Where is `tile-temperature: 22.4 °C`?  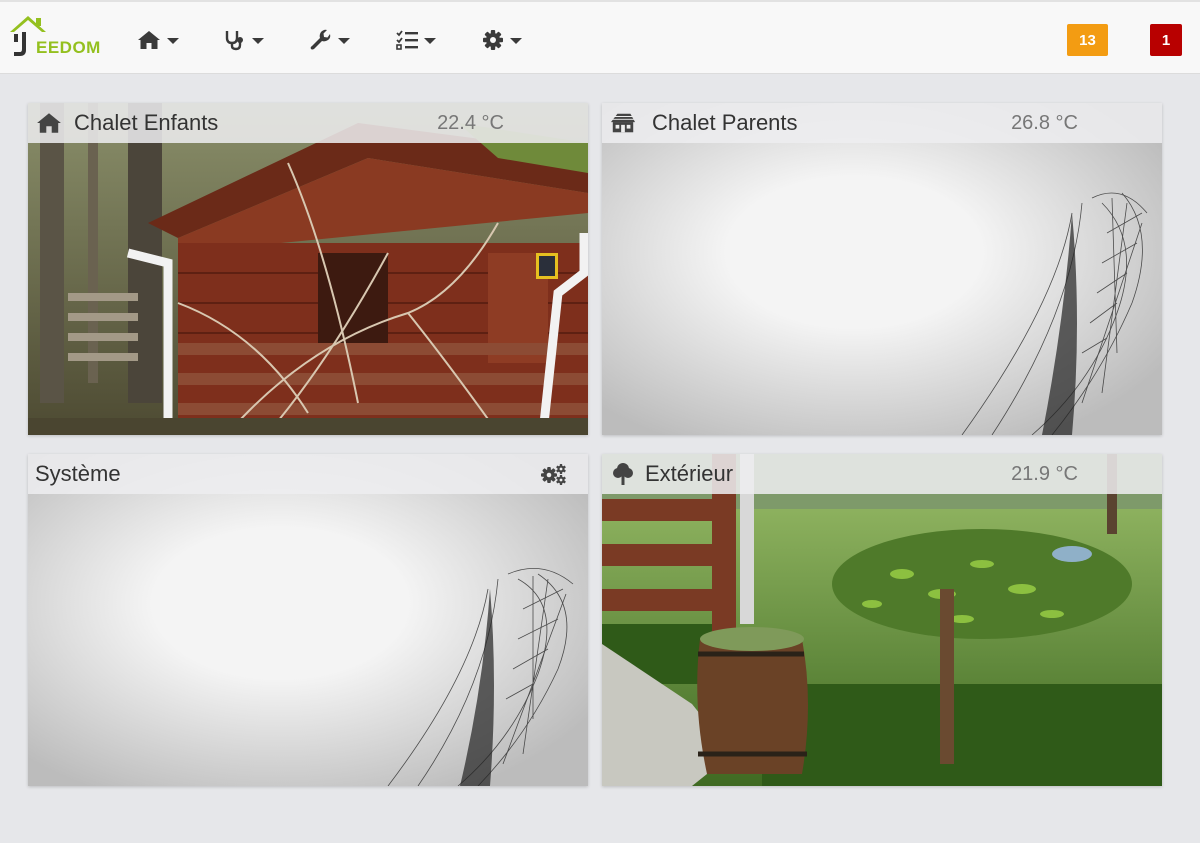
tile-temperature: 22.4 °C is located at coordinates (470, 123).